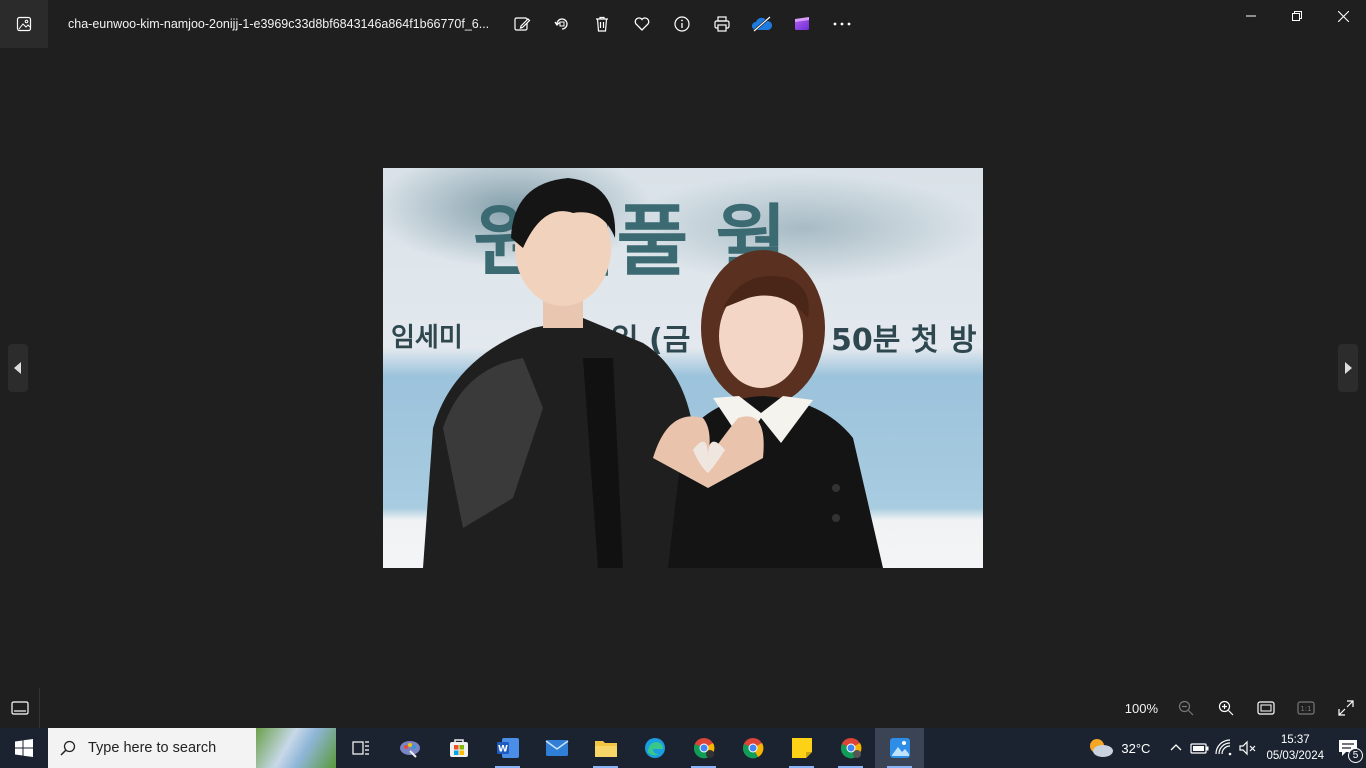 The width and height of the screenshot is (1366, 768). What do you see at coordinates (842, 24) in the screenshot?
I see `more-icon` at bounding box center [842, 24].